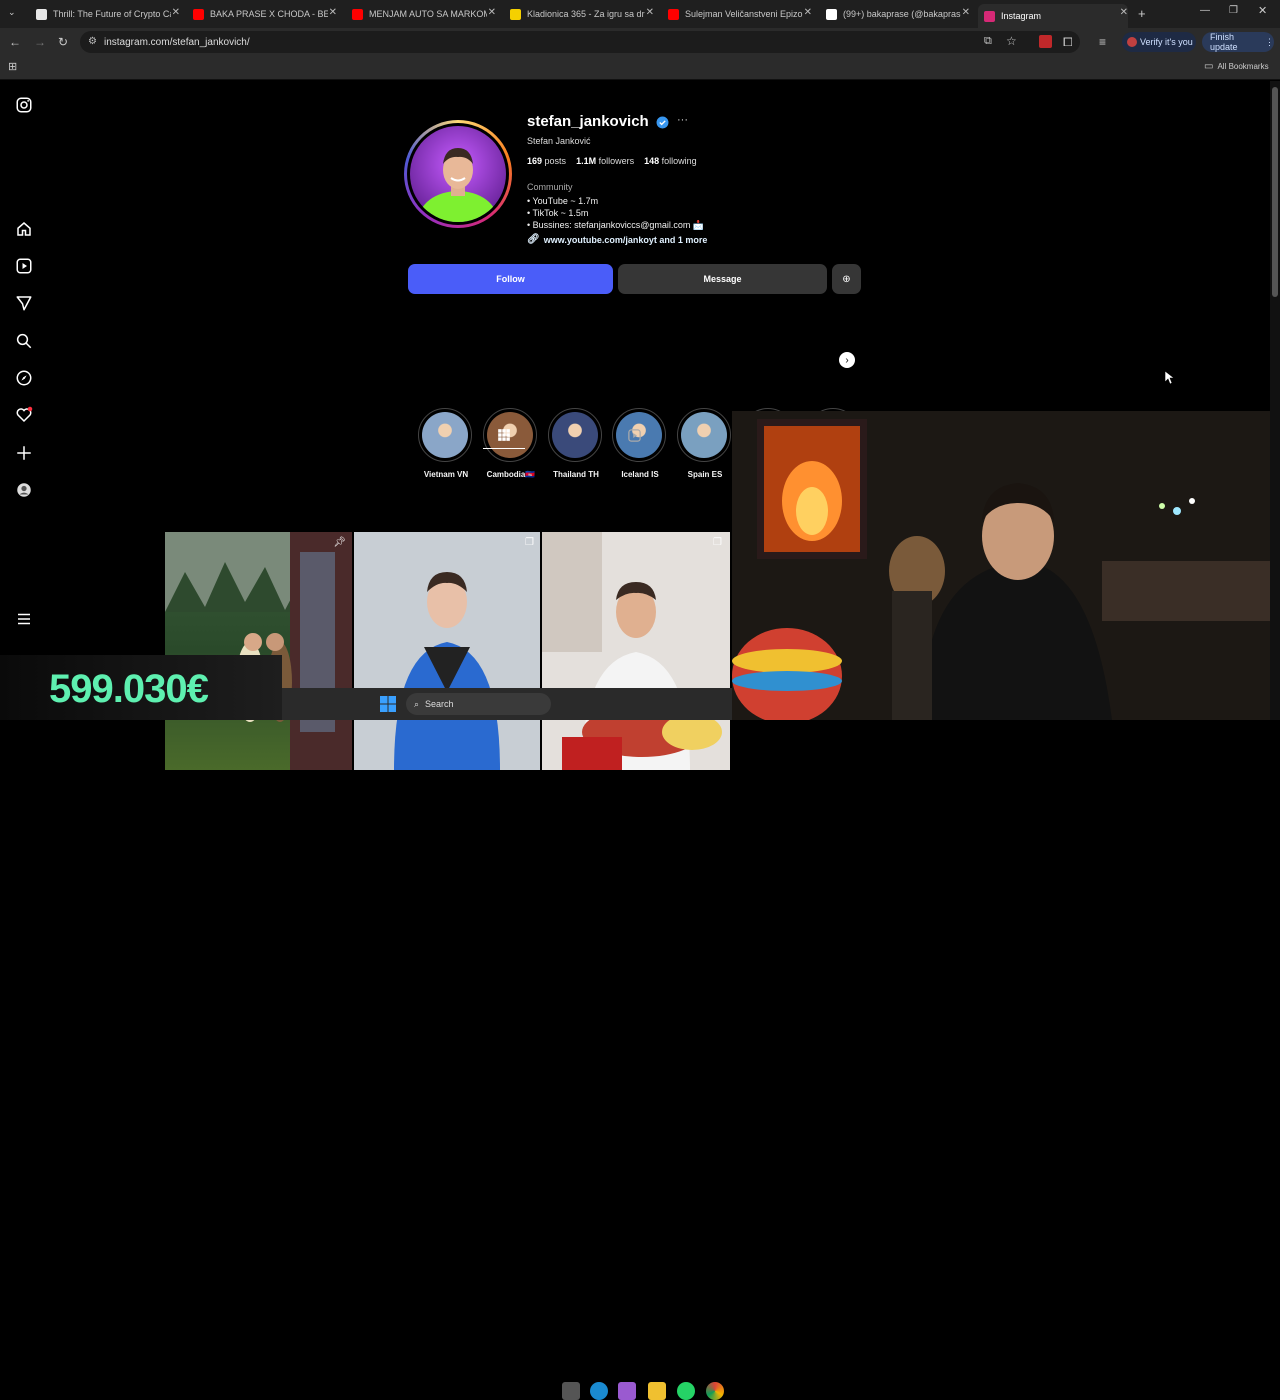  I want to click on create-plus-icon, so click(24, 453).